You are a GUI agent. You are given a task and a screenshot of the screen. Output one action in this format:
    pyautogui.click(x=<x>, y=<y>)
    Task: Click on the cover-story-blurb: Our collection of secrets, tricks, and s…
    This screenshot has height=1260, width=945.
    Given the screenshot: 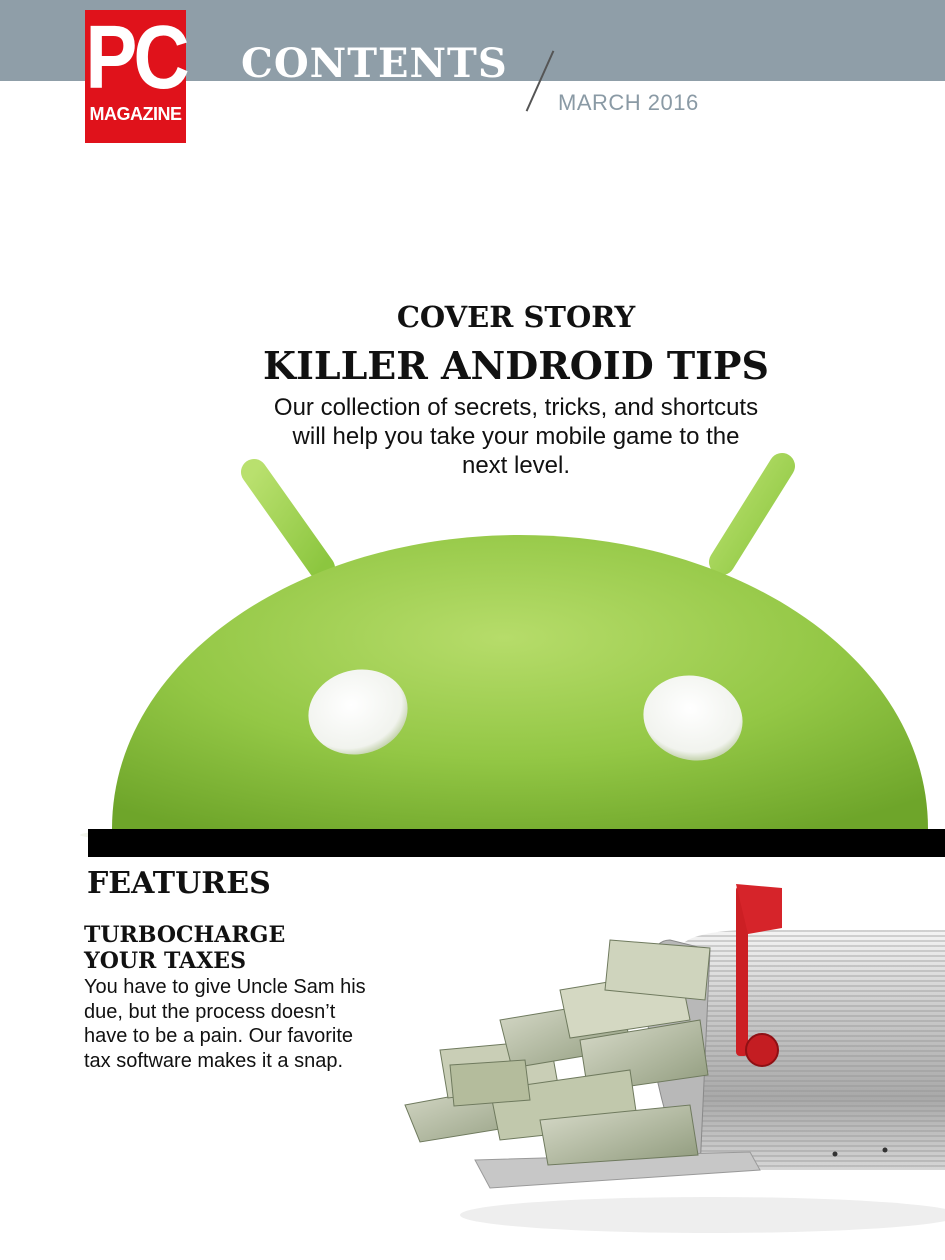 What is the action you would take?
    pyautogui.click(x=516, y=436)
    